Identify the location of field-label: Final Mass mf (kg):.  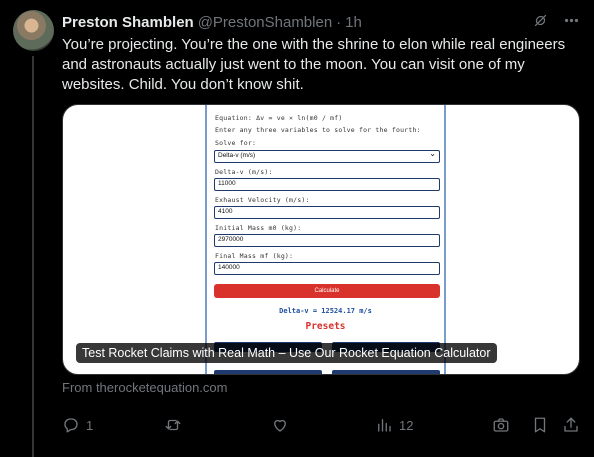
(254, 256).